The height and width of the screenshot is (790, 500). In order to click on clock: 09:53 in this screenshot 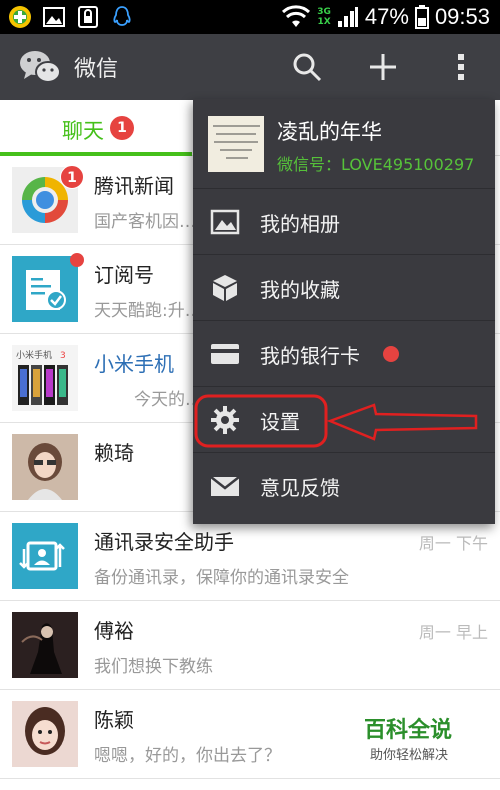, I will do `click(462, 16)`.